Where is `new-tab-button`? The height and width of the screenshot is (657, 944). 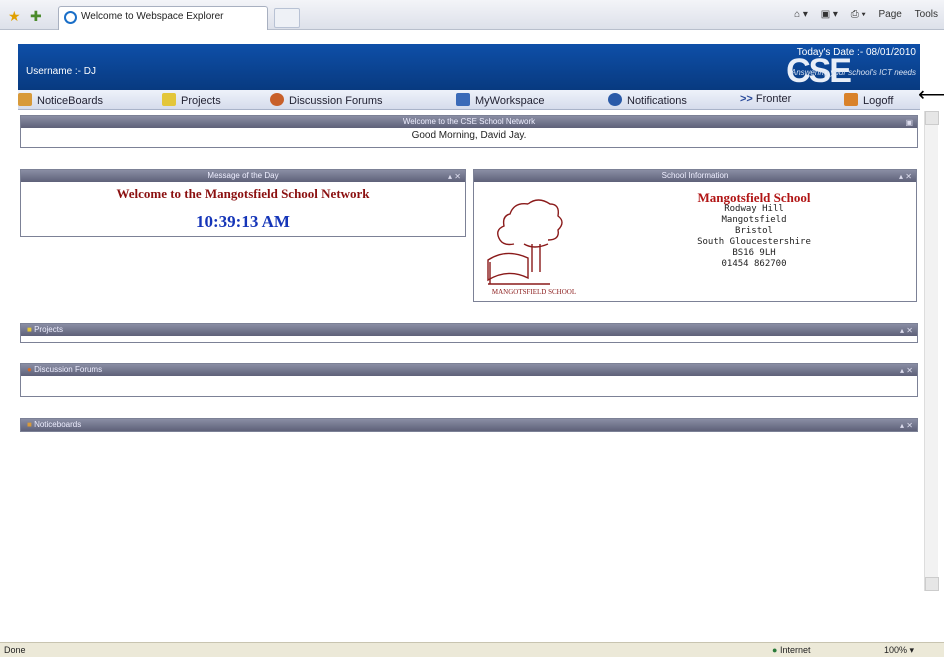
new-tab-button is located at coordinates (287, 18).